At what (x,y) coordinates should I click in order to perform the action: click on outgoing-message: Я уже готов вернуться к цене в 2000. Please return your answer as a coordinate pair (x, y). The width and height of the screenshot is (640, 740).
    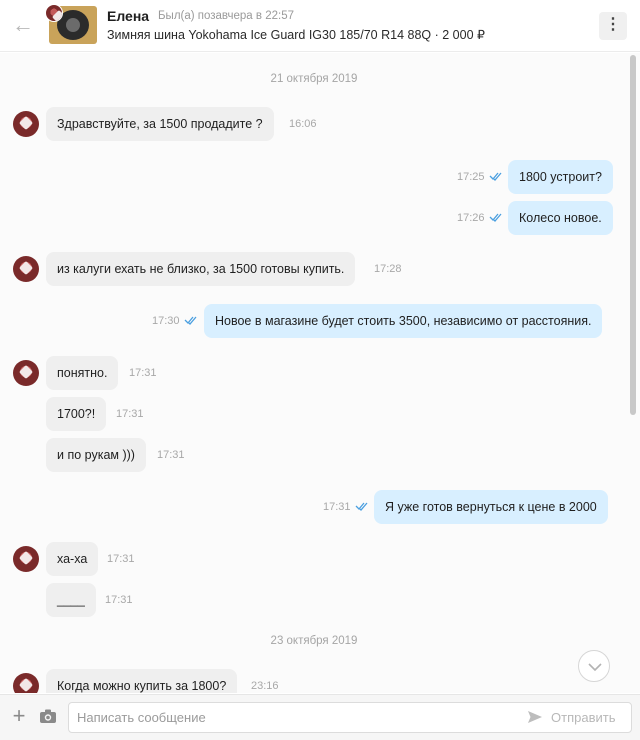
    Looking at the image, I should click on (491, 507).